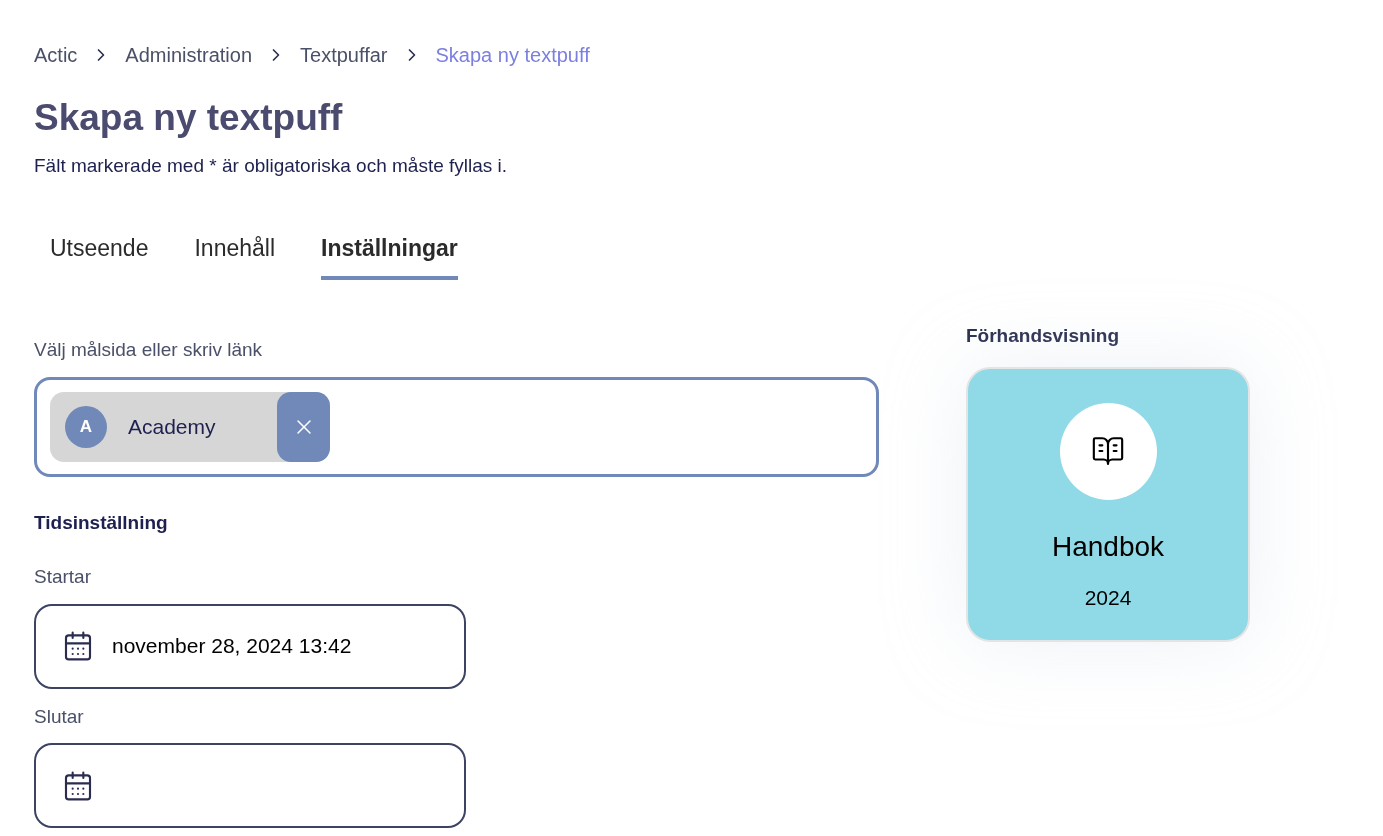  I want to click on section-title: Tidsinställning, so click(101, 522).